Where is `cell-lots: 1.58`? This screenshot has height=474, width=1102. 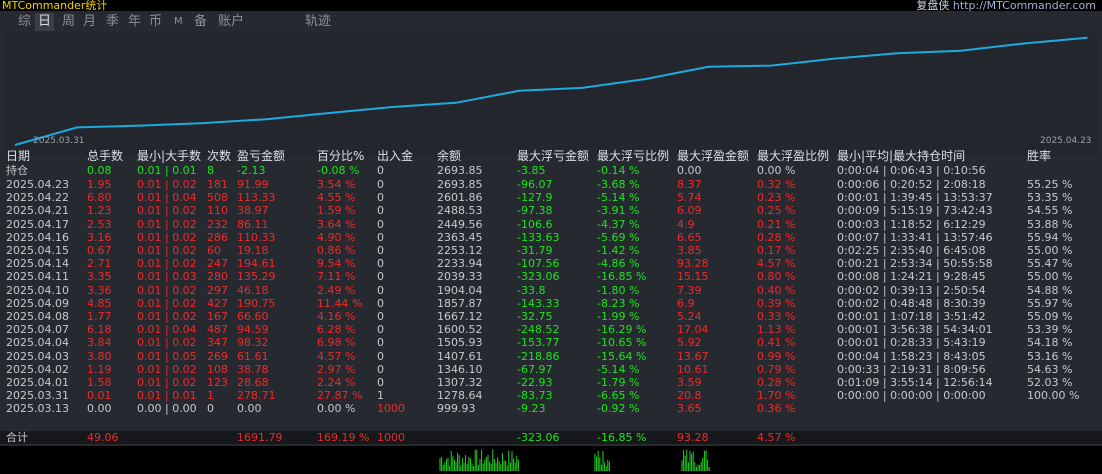 cell-lots: 1.58 is located at coordinates (99, 382).